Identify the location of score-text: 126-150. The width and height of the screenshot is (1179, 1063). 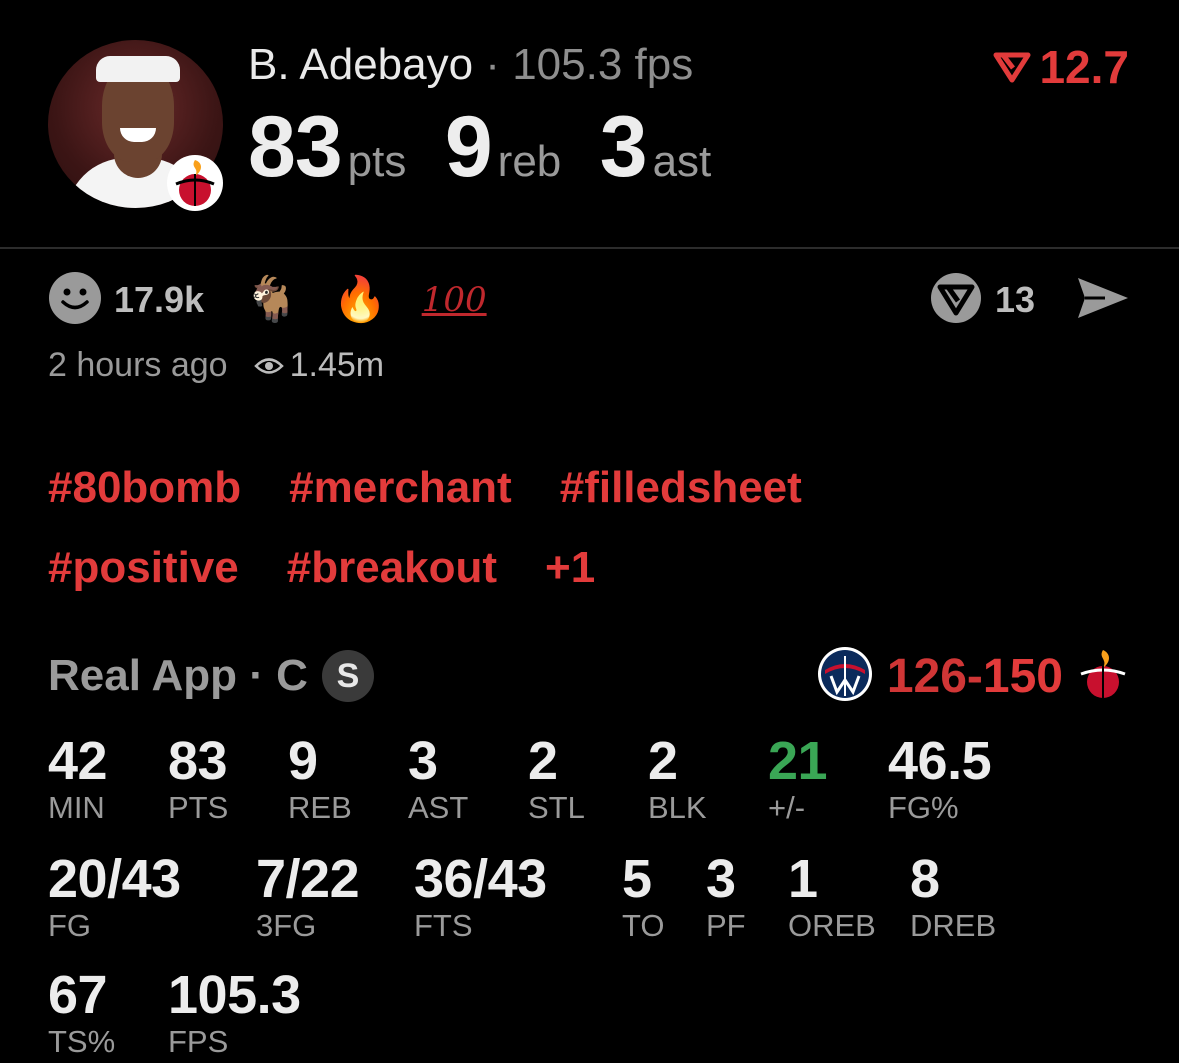
(975, 676).